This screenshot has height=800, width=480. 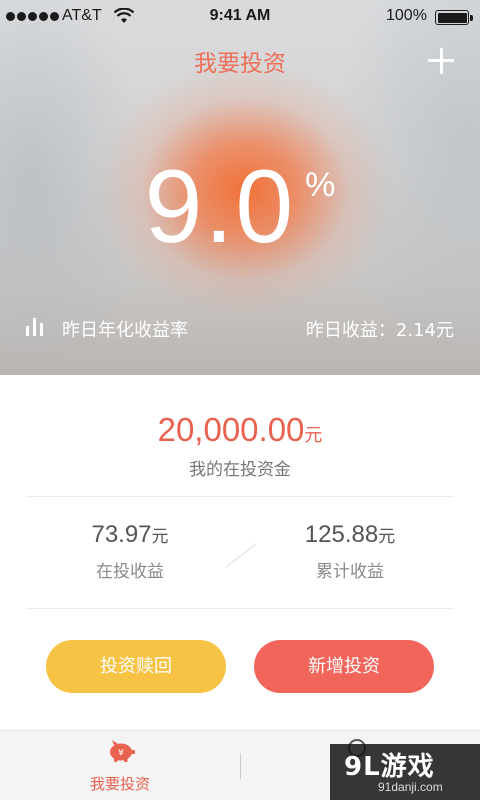 What do you see at coordinates (240, 766) in the screenshot?
I see `tab-divider` at bounding box center [240, 766].